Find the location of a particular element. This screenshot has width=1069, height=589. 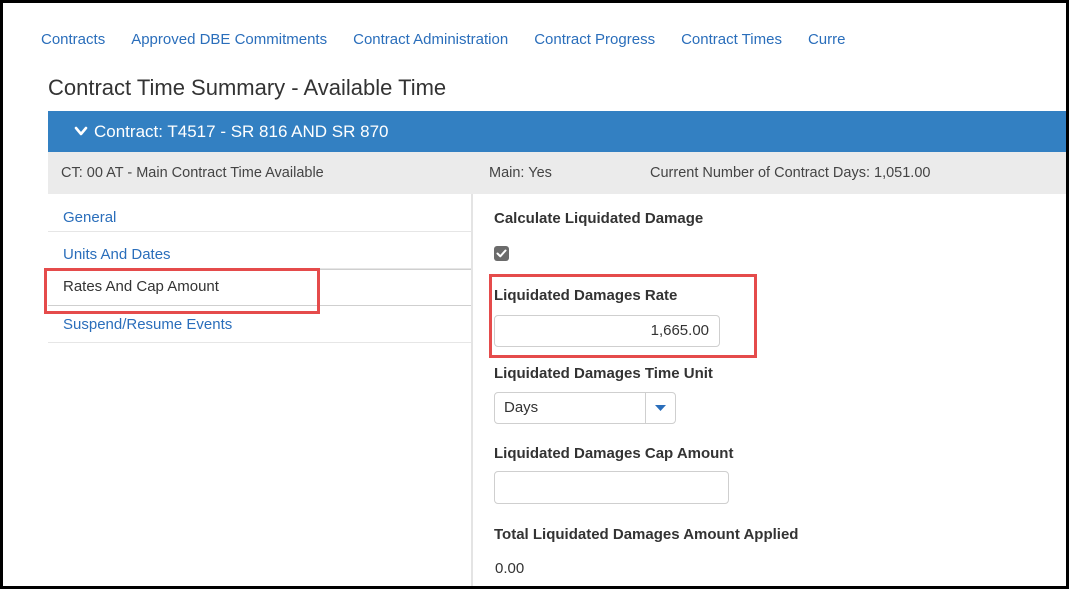

caret-down-icon is located at coordinates (660, 408).